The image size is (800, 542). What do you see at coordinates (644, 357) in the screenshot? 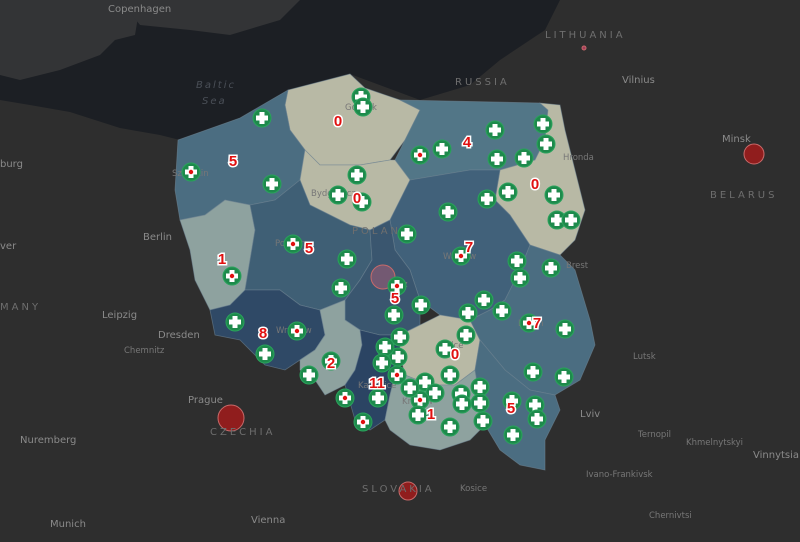
I see `city-label: Lutsk` at bounding box center [644, 357].